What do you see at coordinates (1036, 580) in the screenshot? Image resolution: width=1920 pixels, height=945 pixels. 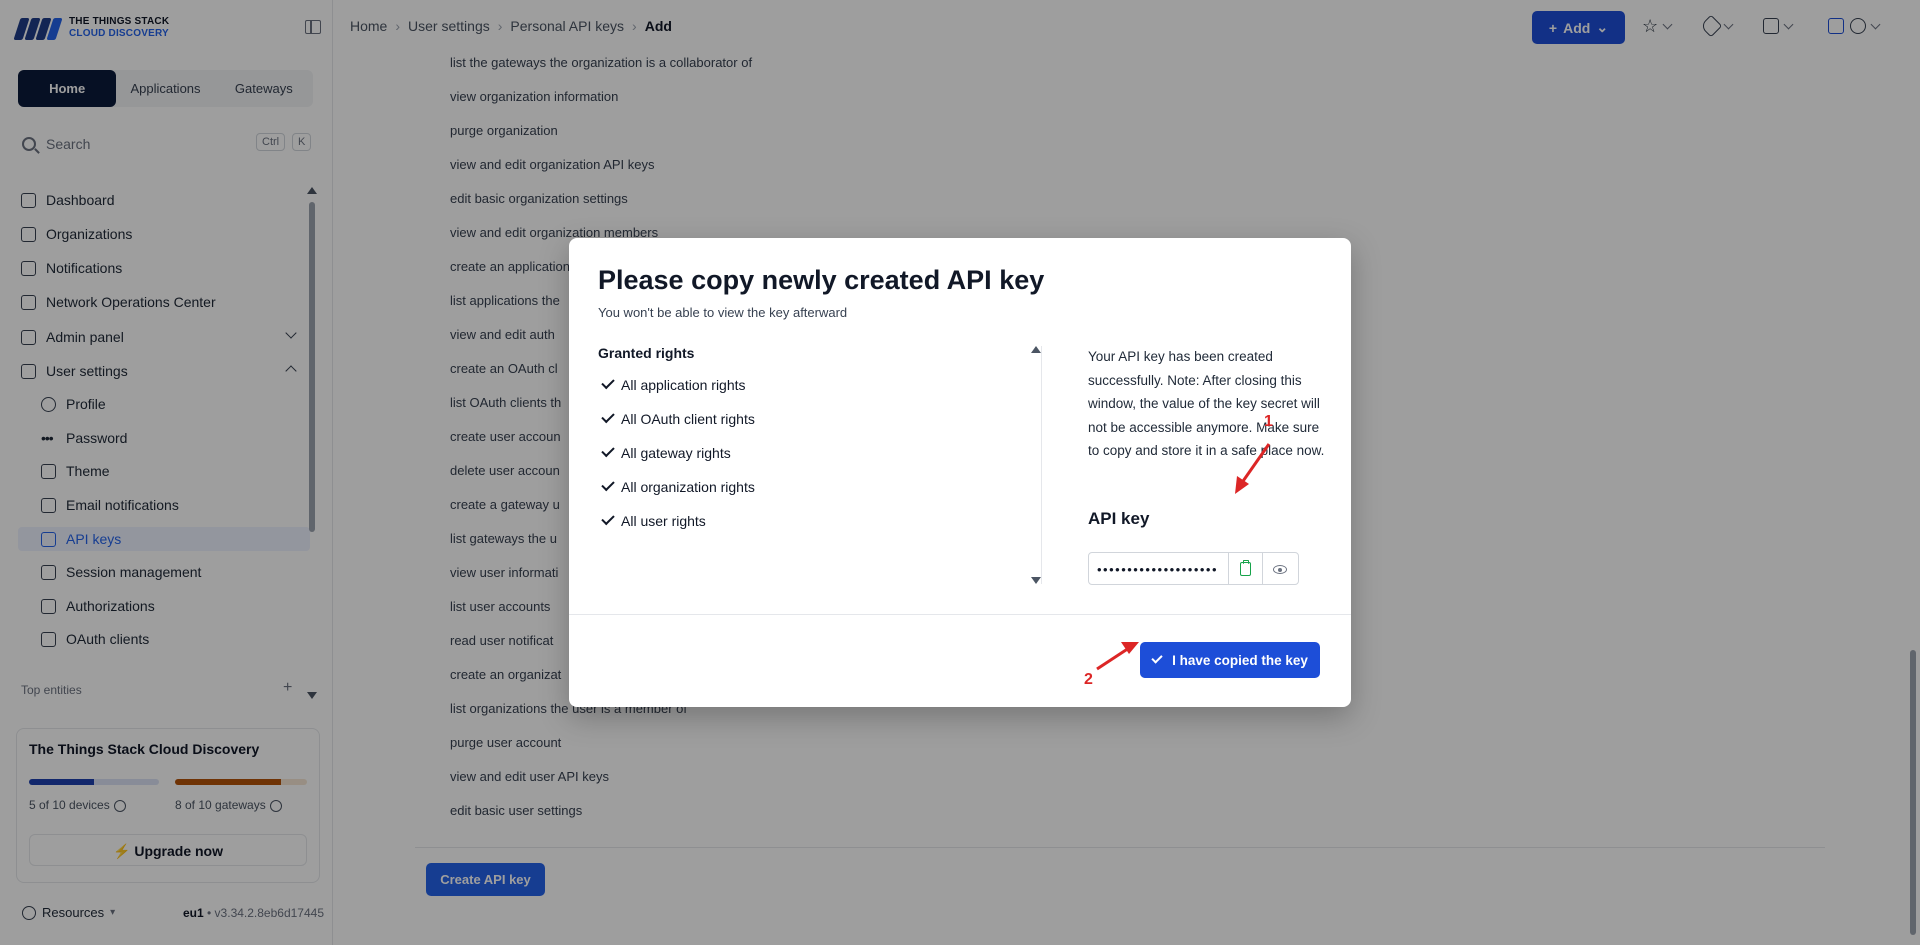 I see `scroll-down-arrow-icon` at bounding box center [1036, 580].